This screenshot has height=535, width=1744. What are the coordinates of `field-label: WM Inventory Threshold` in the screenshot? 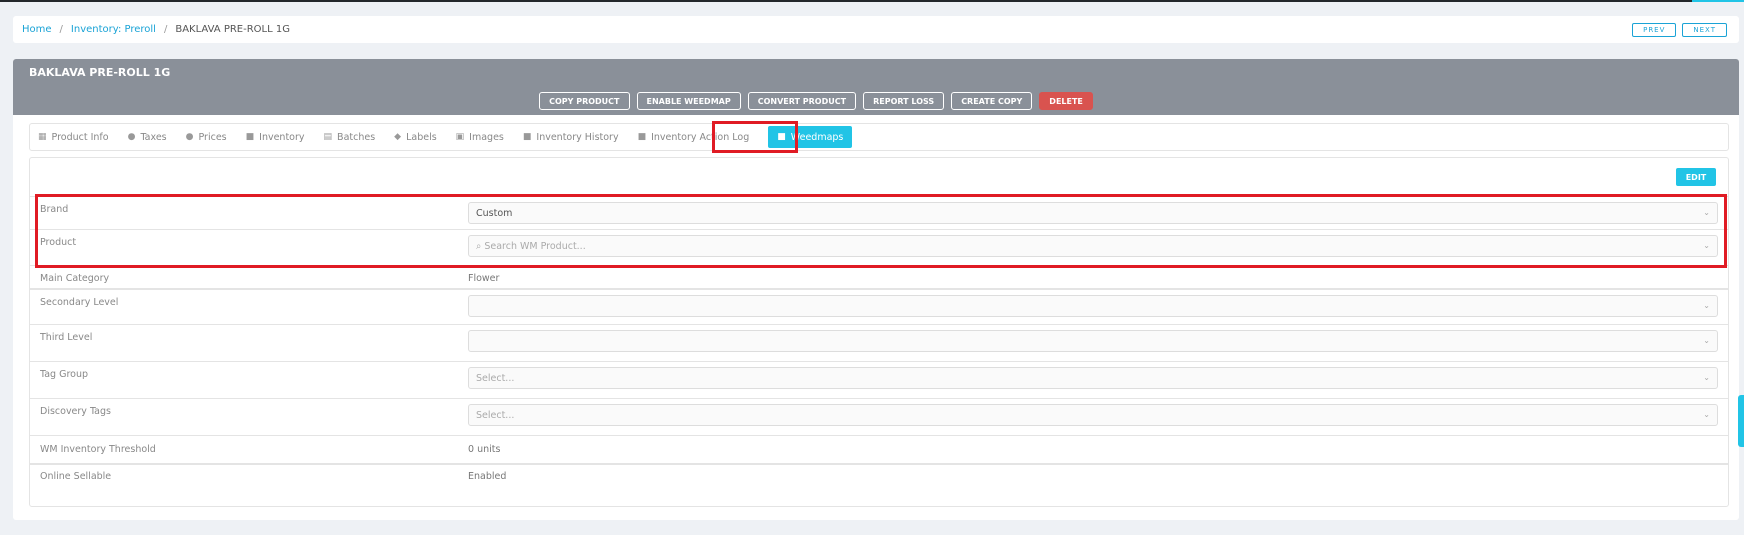 It's located at (98, 449).